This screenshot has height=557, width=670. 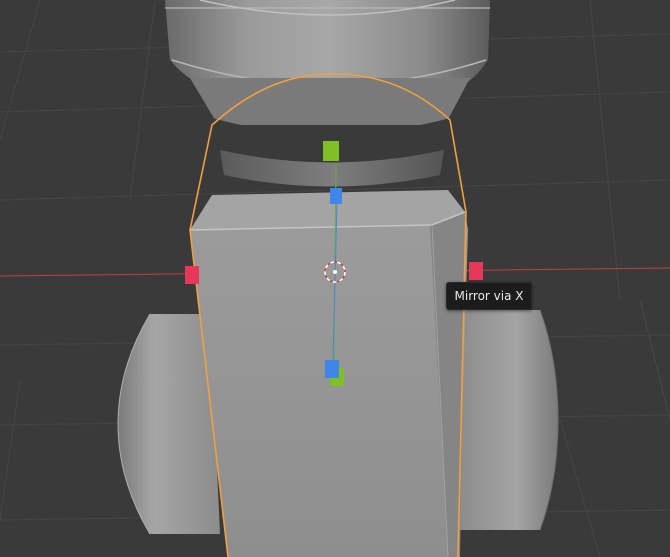 I want to click on x-handle-left, so click(x=192, y=275).